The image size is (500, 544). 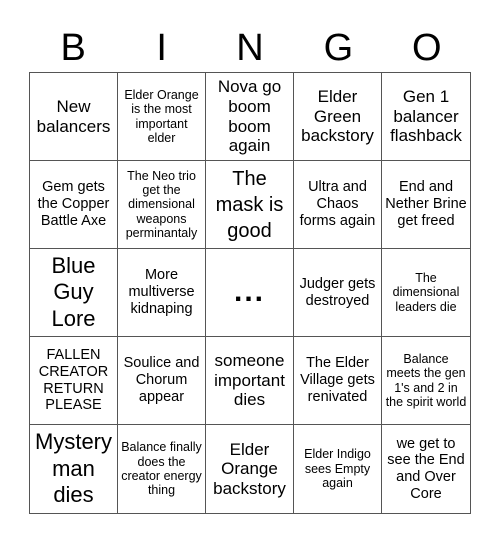 What do you see at coordinates (426, 117) in the screenshot?
I see `bingo-cell: Gen 1 balancer flashback` at bounding box center [426, 117].